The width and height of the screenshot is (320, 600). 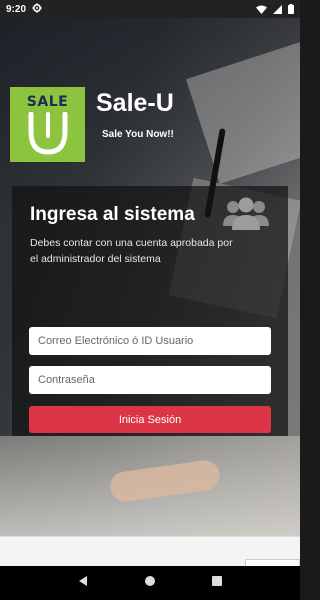 I want to click on ad-banner, so click(x=150, y=551).